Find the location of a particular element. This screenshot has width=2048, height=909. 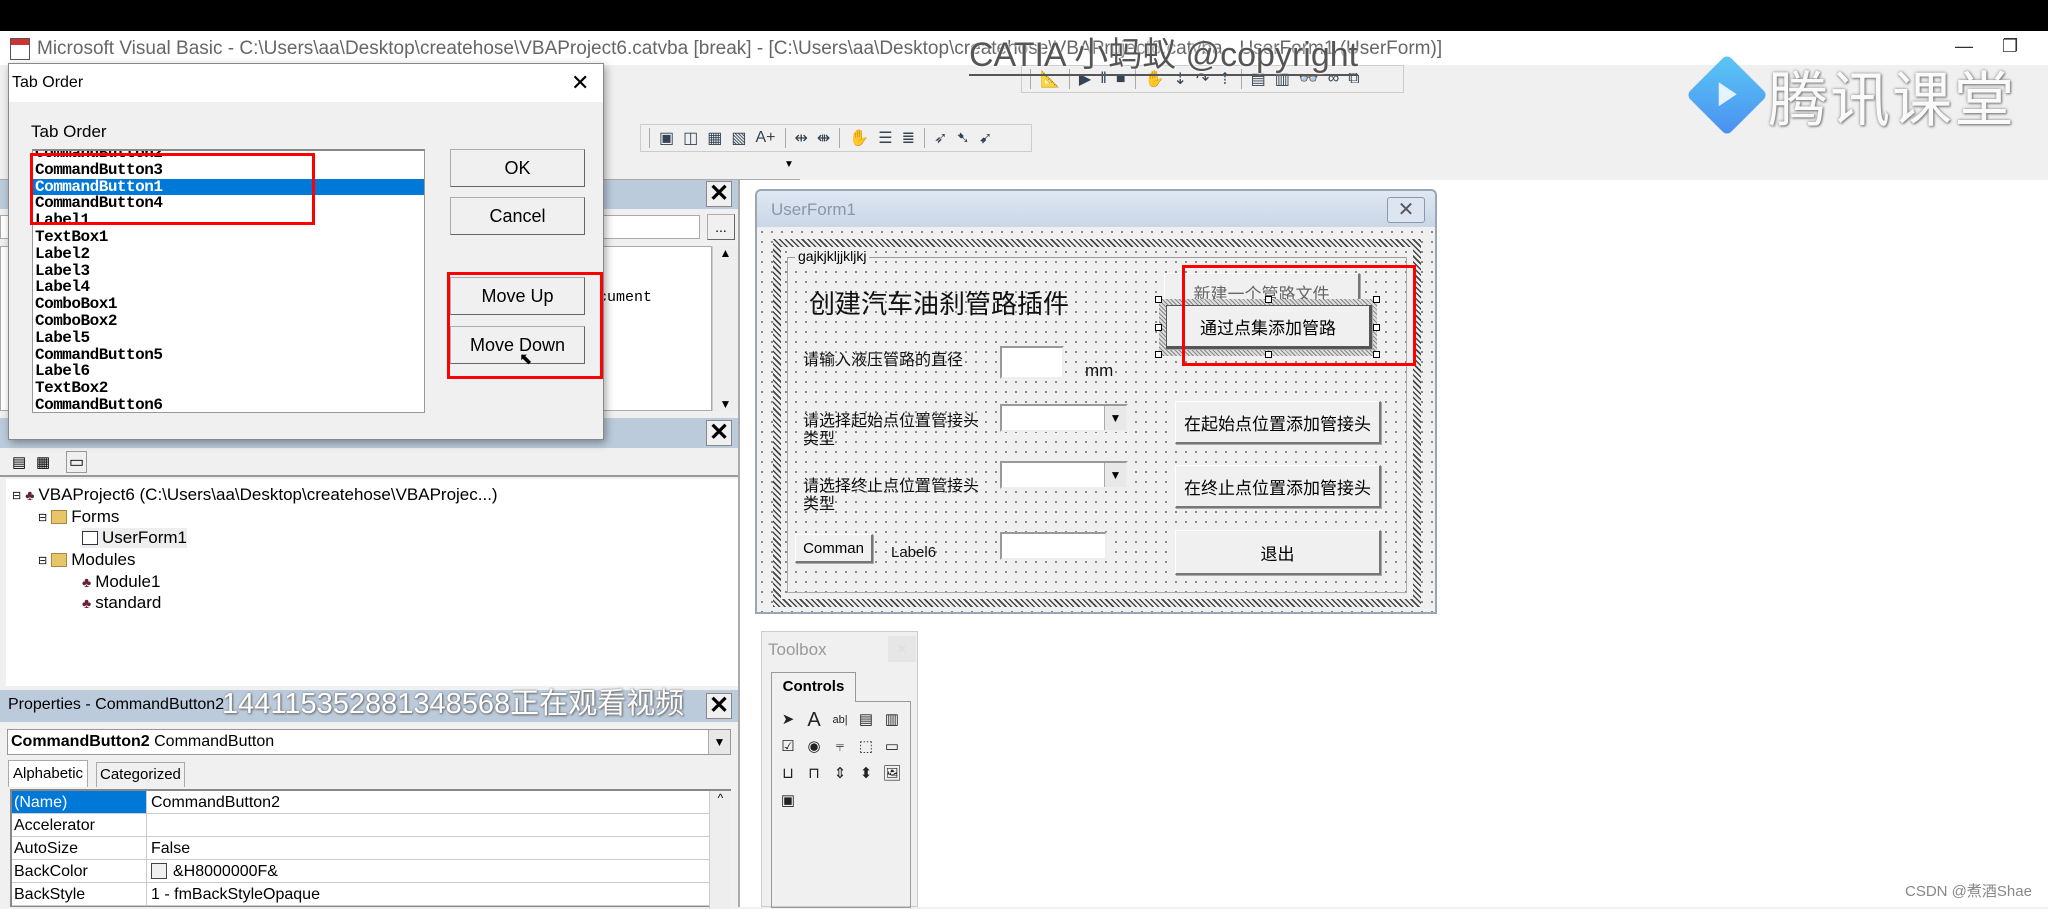

property-value: False is located at coordinates (168, 848).